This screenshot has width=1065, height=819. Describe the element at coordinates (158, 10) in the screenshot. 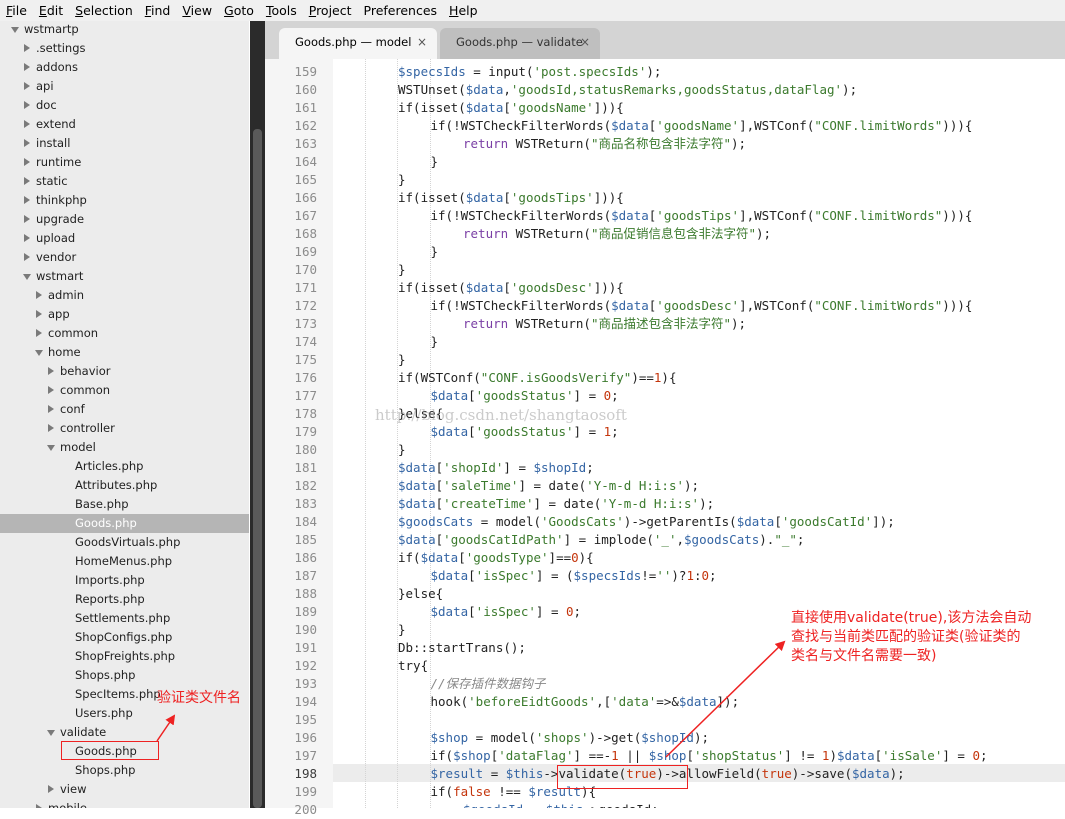

I see `menu-item: Find` at that location.